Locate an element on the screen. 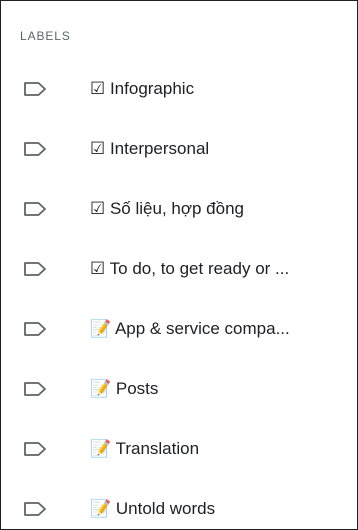 This screenshot has height=530, width=358. sidebar-item-label: 📝 Untold words is located at coordinates (153, 508).